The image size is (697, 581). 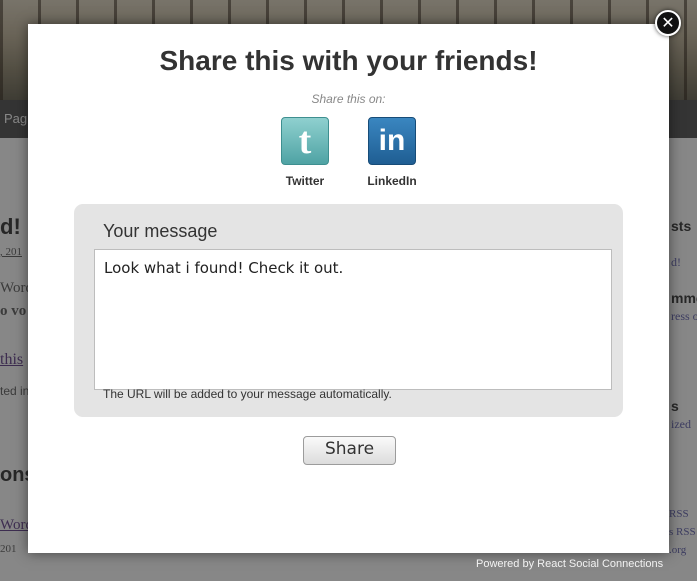 I want to click on share-on-label: Share this on:, so click(x=348, y=99).